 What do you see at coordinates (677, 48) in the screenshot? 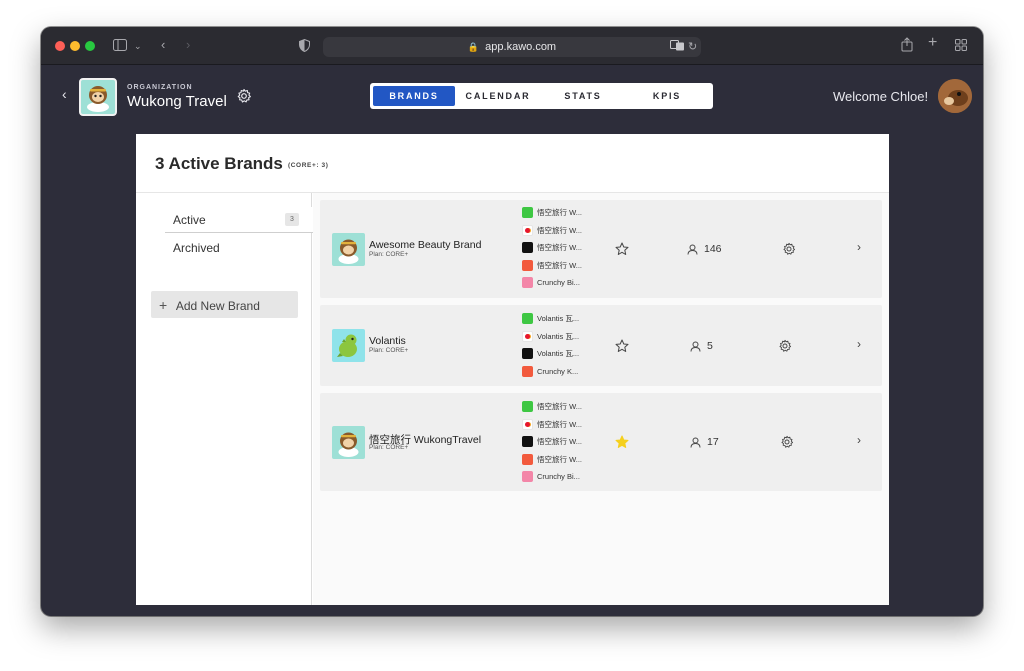
I see `translate-icon` at bounding box center [677, 48].